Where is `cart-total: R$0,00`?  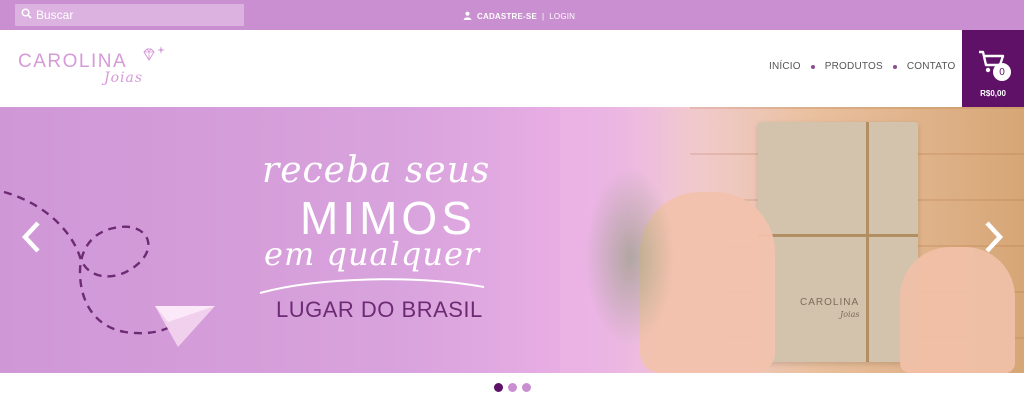
cart-total: R$0,00 is located at coordinates (993, 93).